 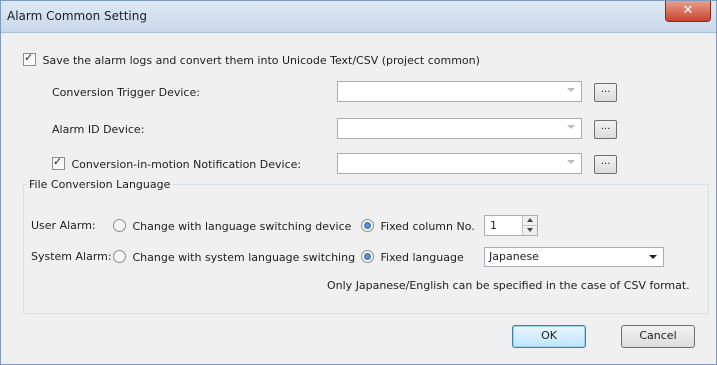 I want to click on column-no-spinner: 1, so click(x=511, y=225).